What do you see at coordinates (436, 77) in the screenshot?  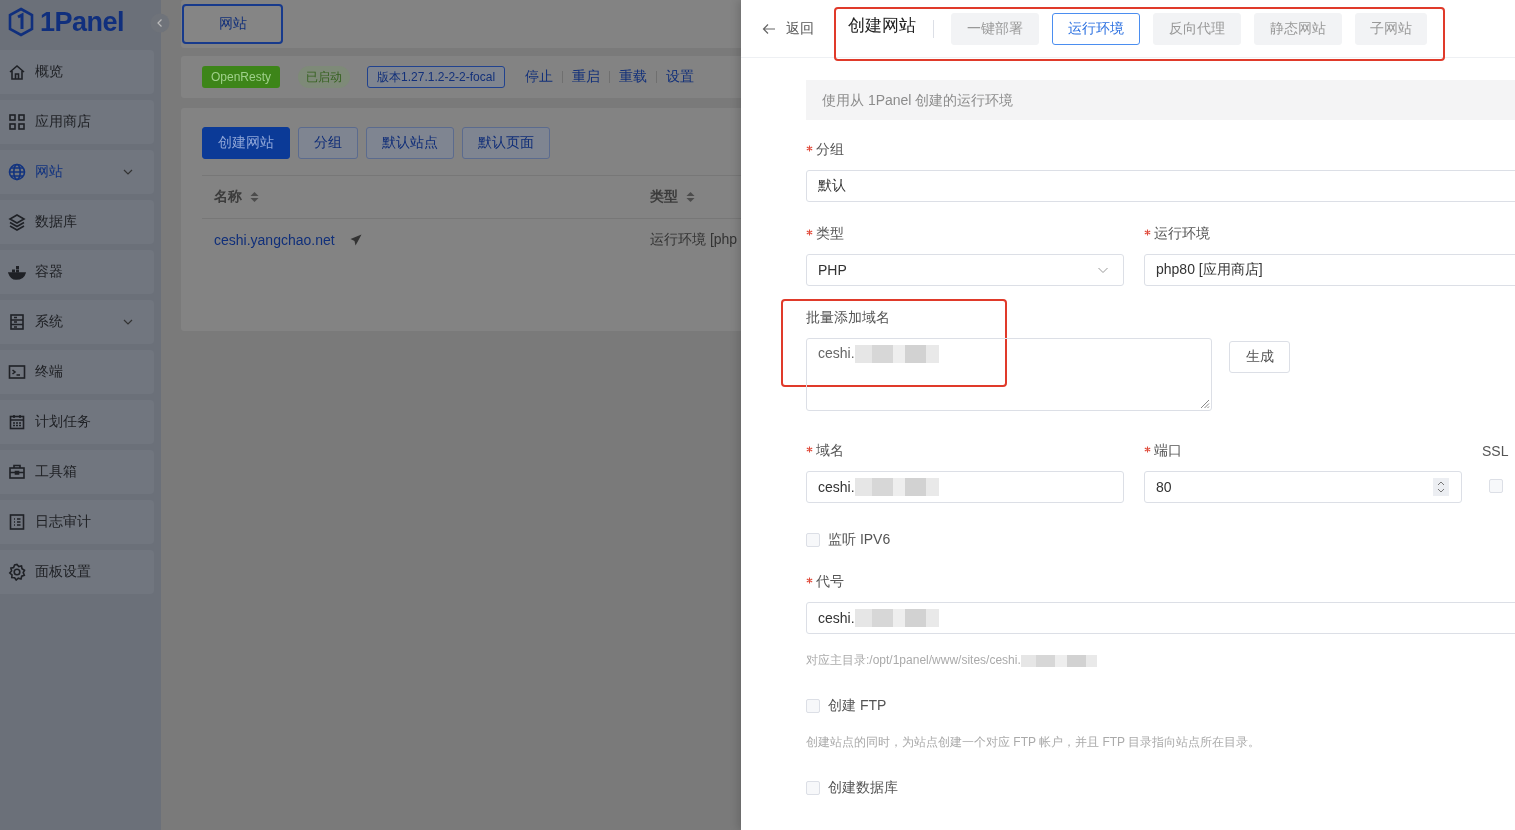 I see `version-tag: 版本1.27.1.2-2-2-focal` at bounding box center [436, 77].